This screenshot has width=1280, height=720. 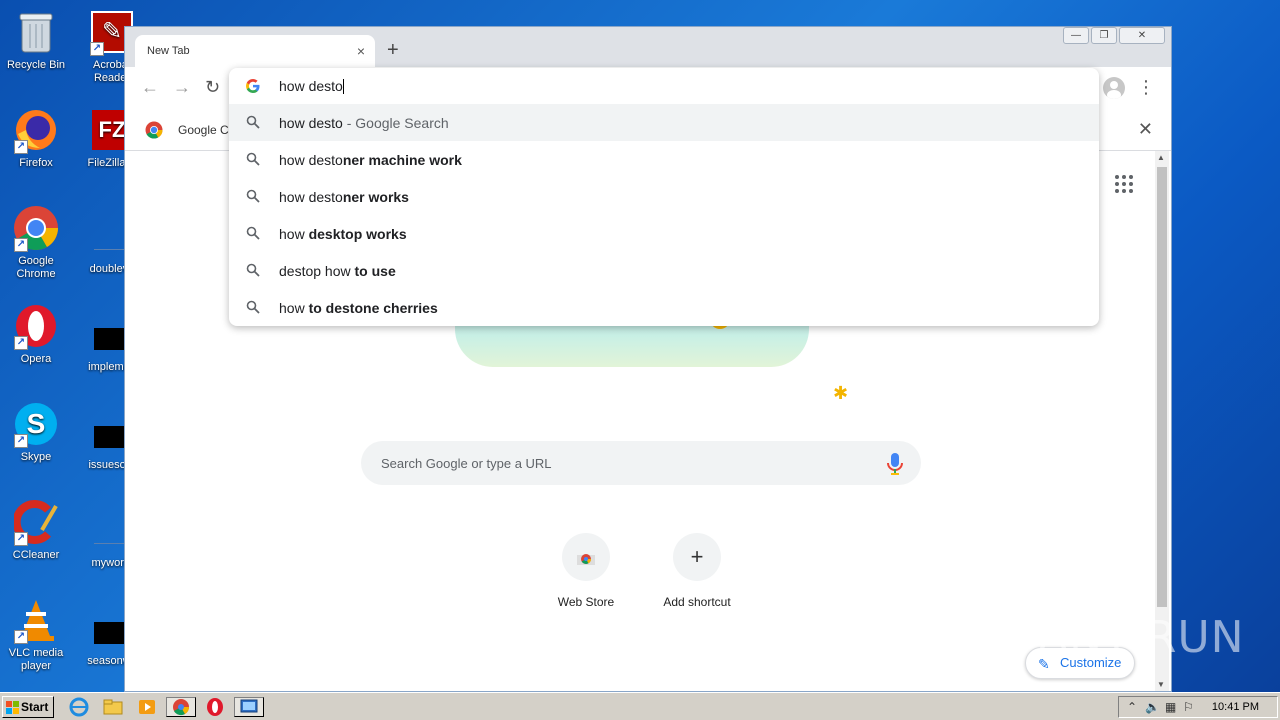 I want to click on chrome-icon: ↗, so click(x=36, y=228).